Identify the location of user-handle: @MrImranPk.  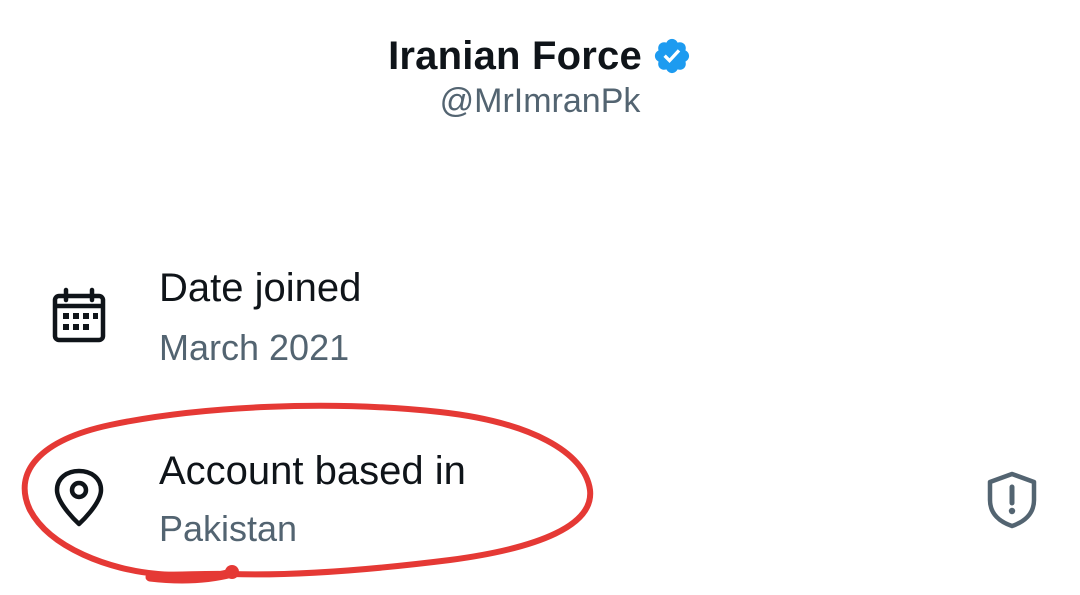
(540, 101).